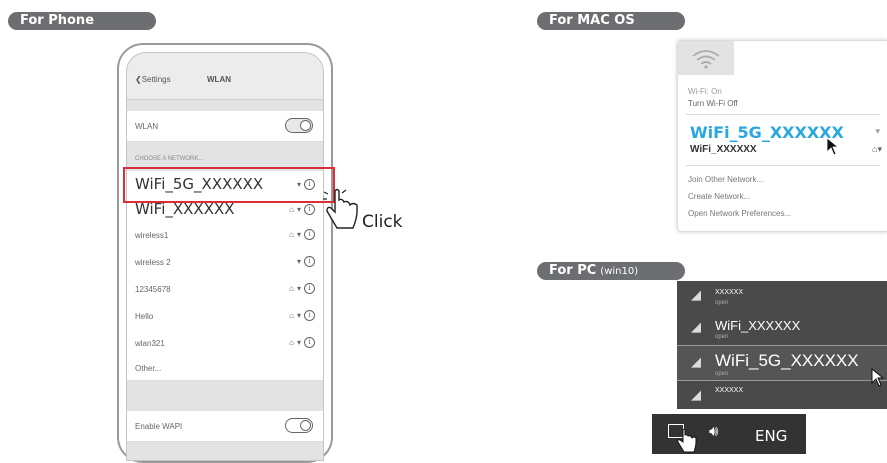 This screenshot has width=887, height=463. Describe the element at coordinates (82, 21) in the screenshot. I see `for-phone-label: For Phone` at that location.